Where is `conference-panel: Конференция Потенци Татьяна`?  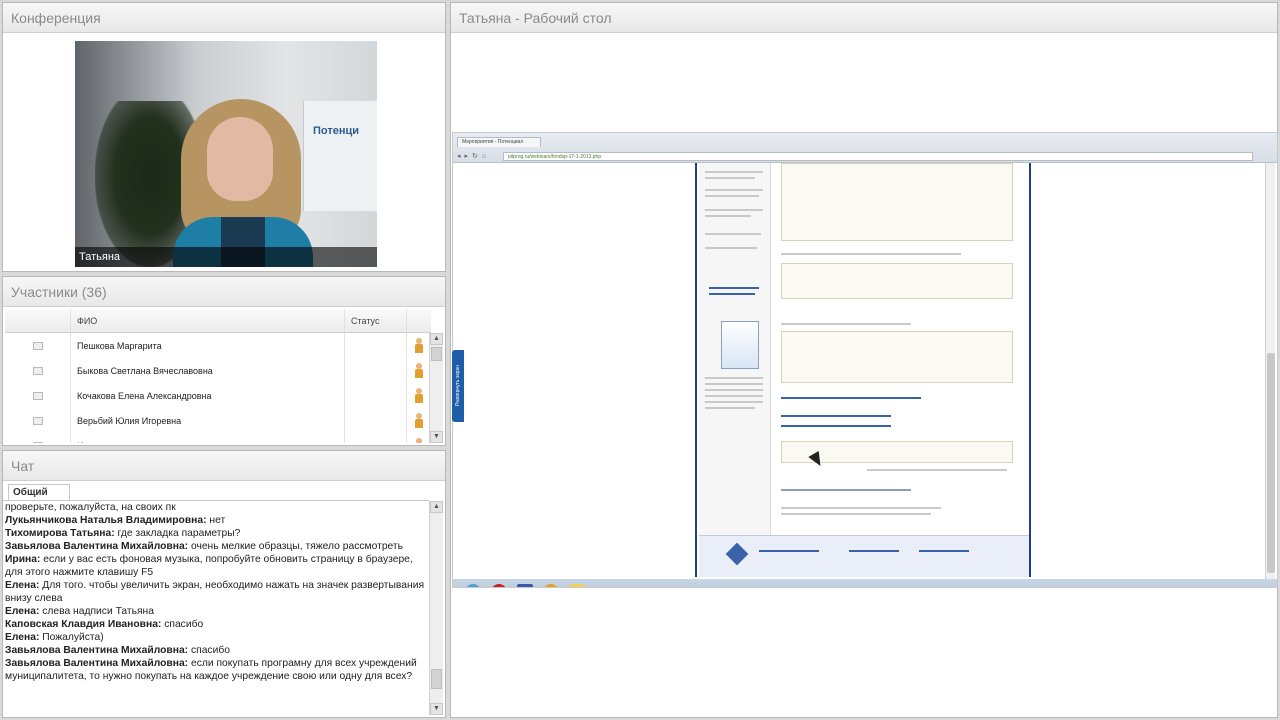 conference-panel: Конференция Потенци Татьяна is located at coordinates (224, 137).